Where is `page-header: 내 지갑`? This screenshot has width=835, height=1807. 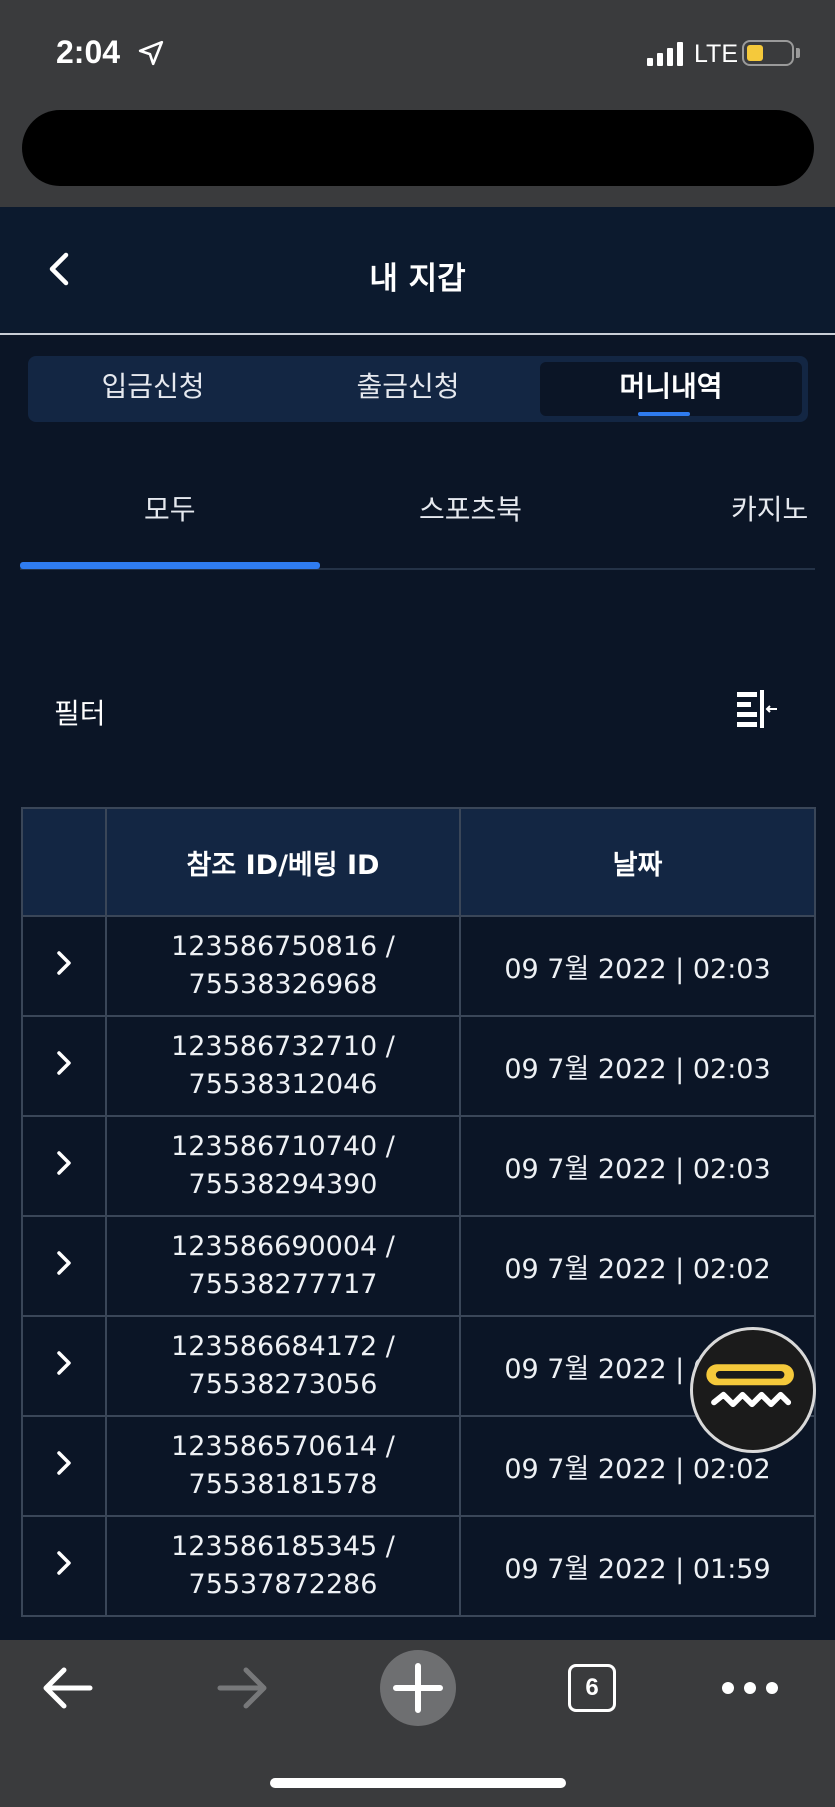 page-header: 내 지갑 is located at coordinates (417, 271).